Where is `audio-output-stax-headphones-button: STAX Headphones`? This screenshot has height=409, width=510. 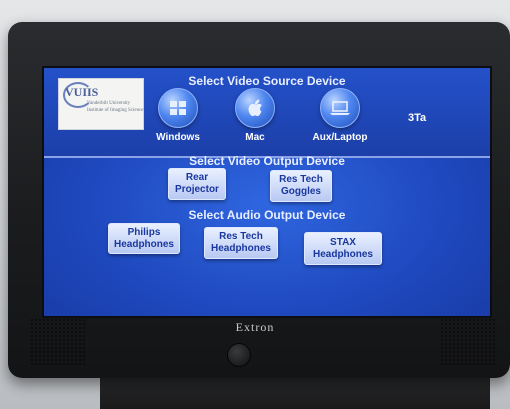
audio-output-stax-headphones-button: STAX Headphones is located at coordinates (343, 248).